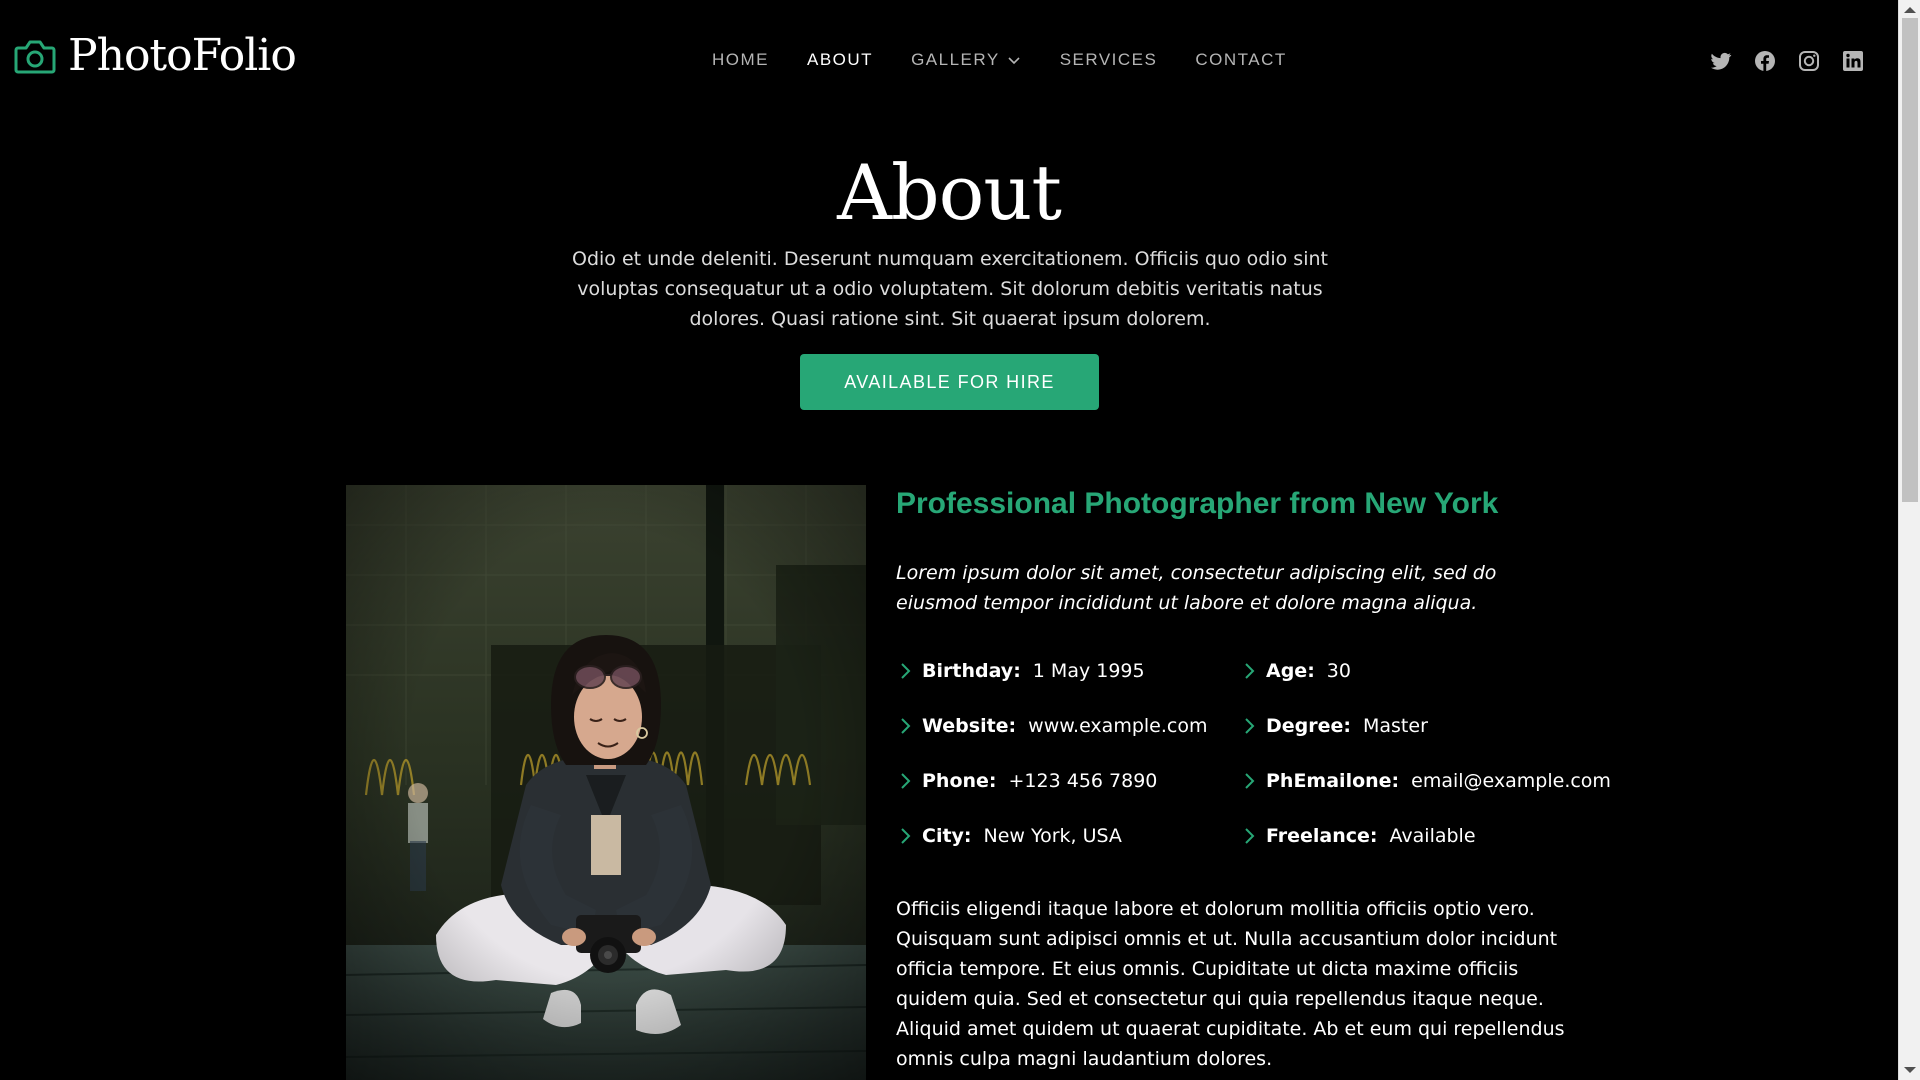 The image size is (1920, 1080). What do you see at coordinates (955, 59) in the screenshot?
I see `nav-item-gallery-label: GALLERY` at bounding box center [955, 59].